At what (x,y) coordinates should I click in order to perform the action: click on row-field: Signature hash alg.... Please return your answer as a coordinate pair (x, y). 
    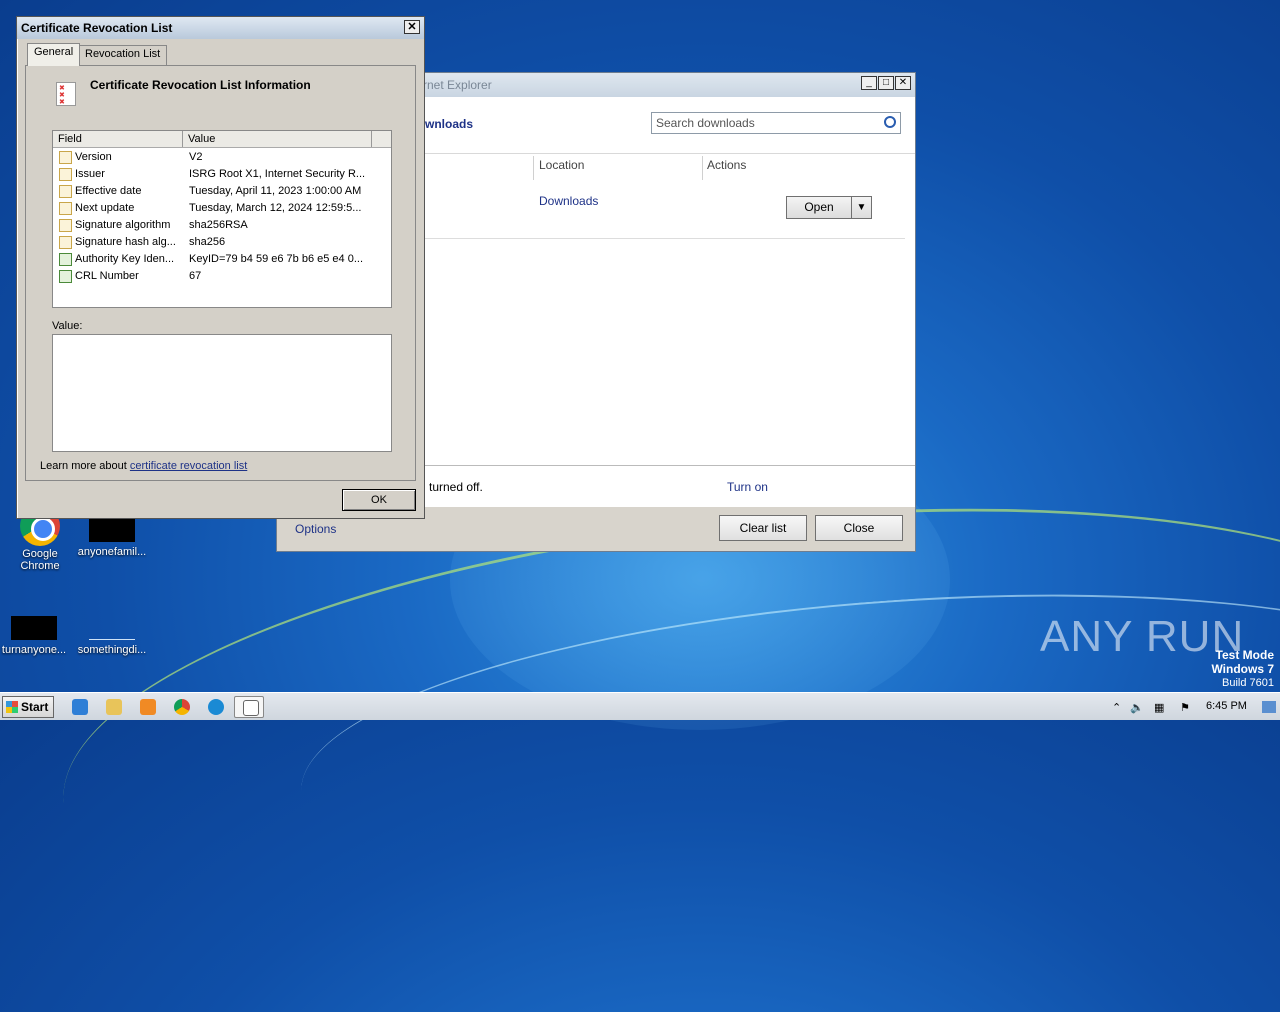
    Looking at the image, I should click on (125, 242).